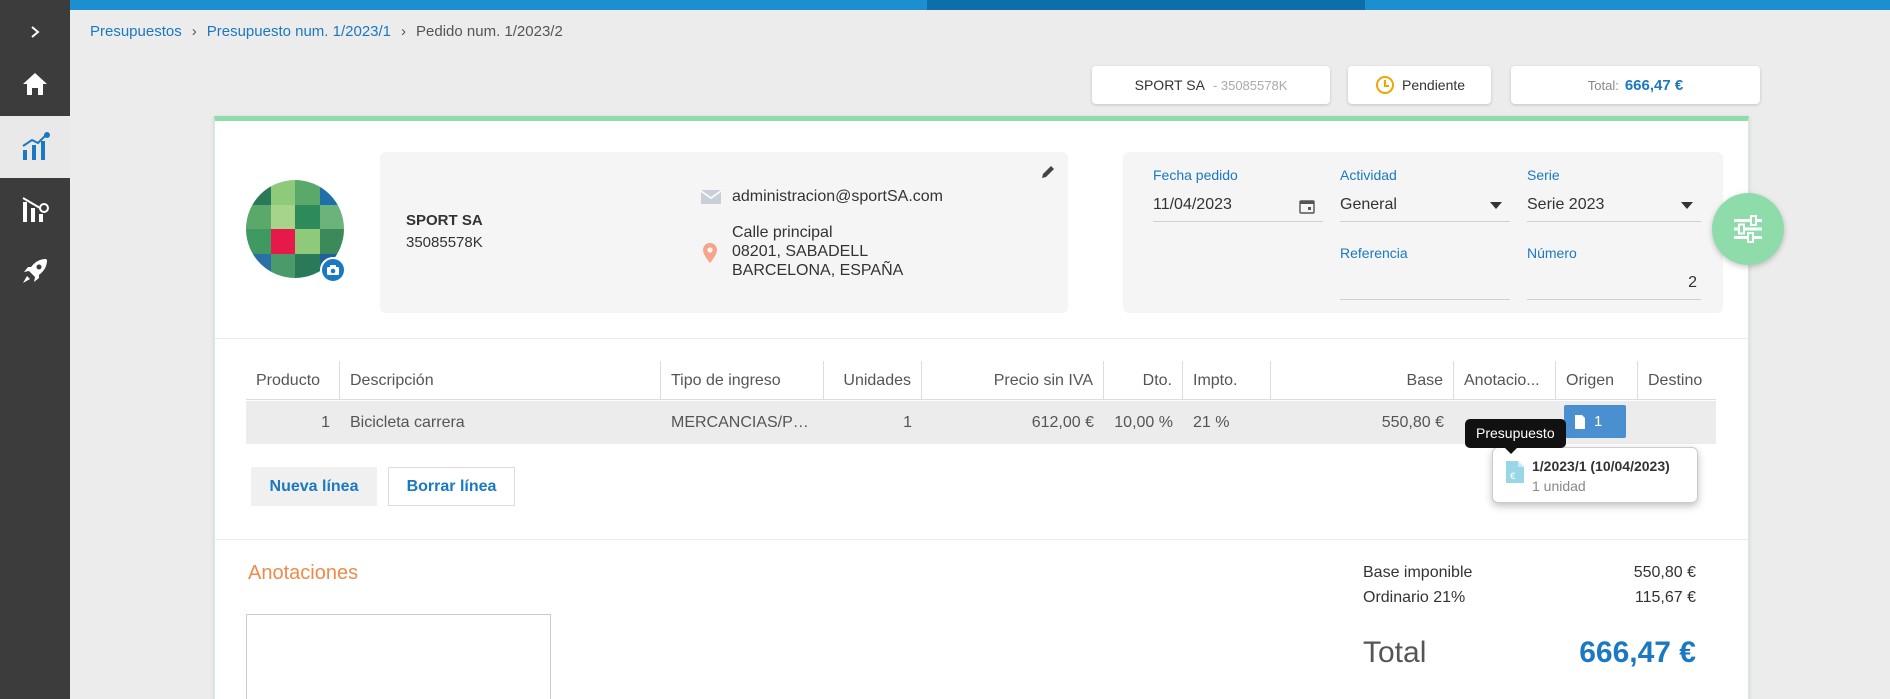  What do you see at coordinates (398, 656) in the screenshot?
I see `annotations-input` at bounding box center [398, 656].